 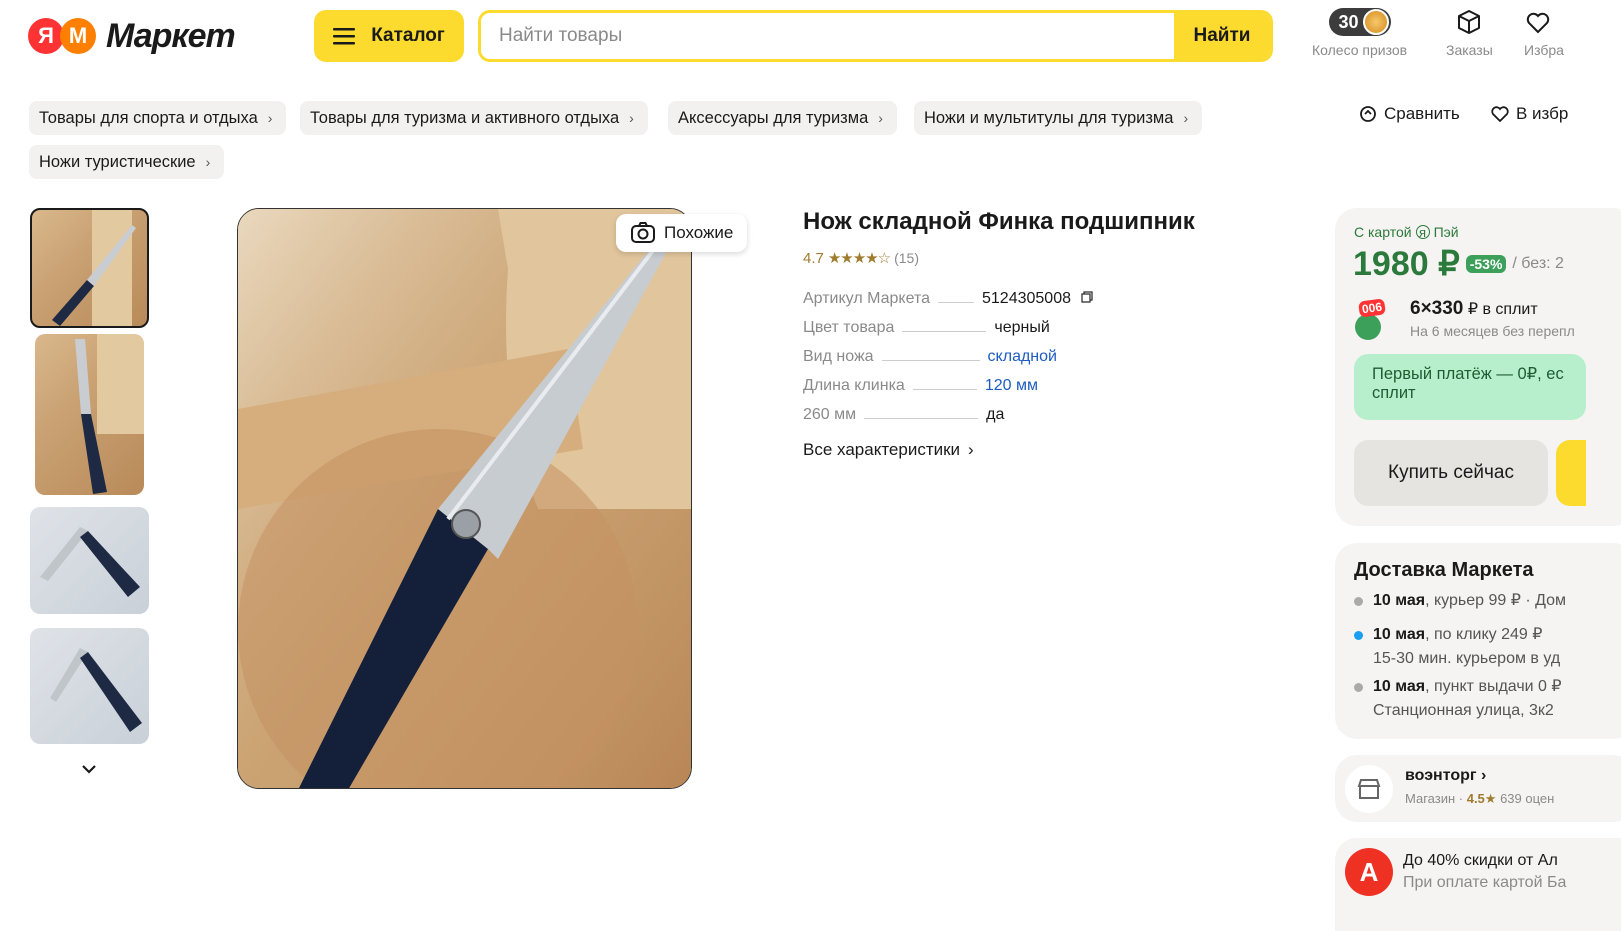 I want to click on split-price: 6×330, so click(x=1437, y=308).